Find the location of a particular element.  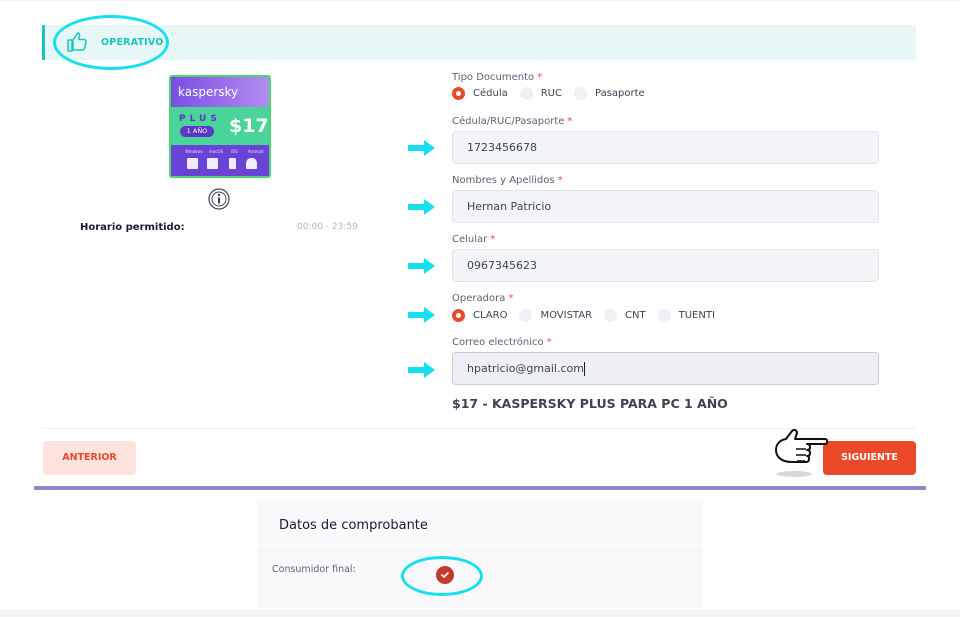

radio-cnt: CNT is located at coordinates (625, 315).